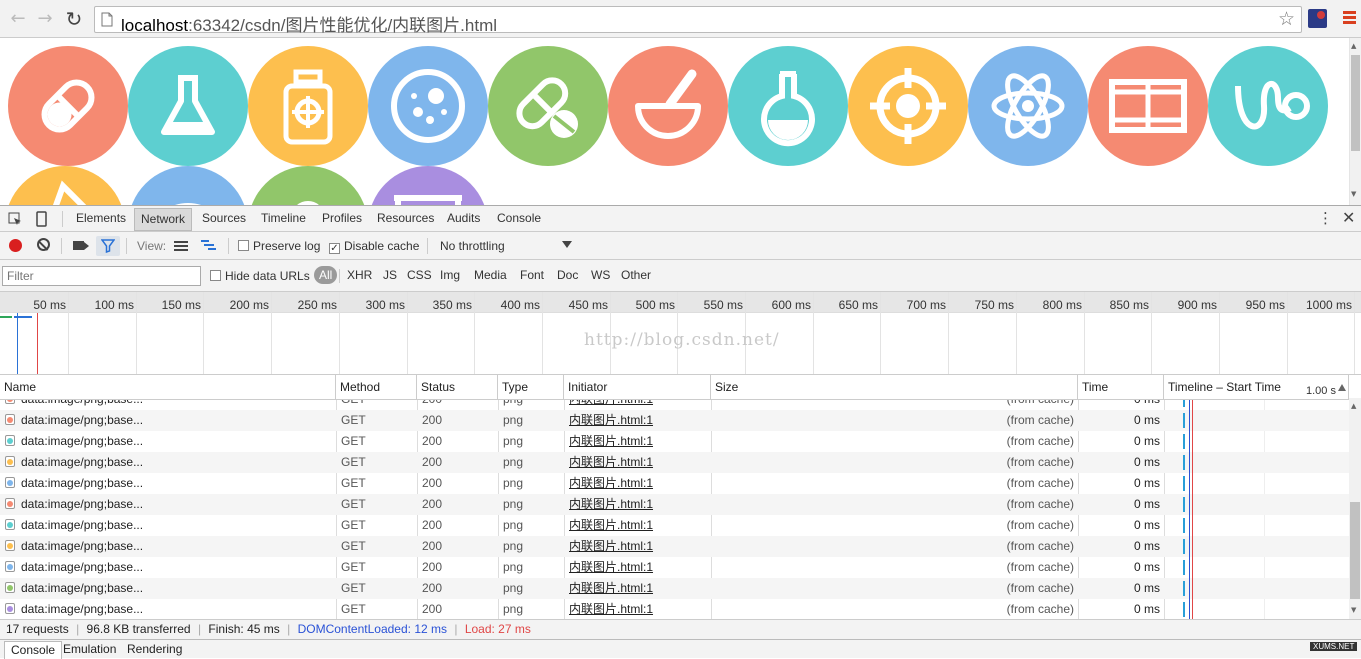  What do you see at coordinates (1325, 218) in the screenshot?
I see `more-options-icon: ⋮` at bounding box center [1325, 218].